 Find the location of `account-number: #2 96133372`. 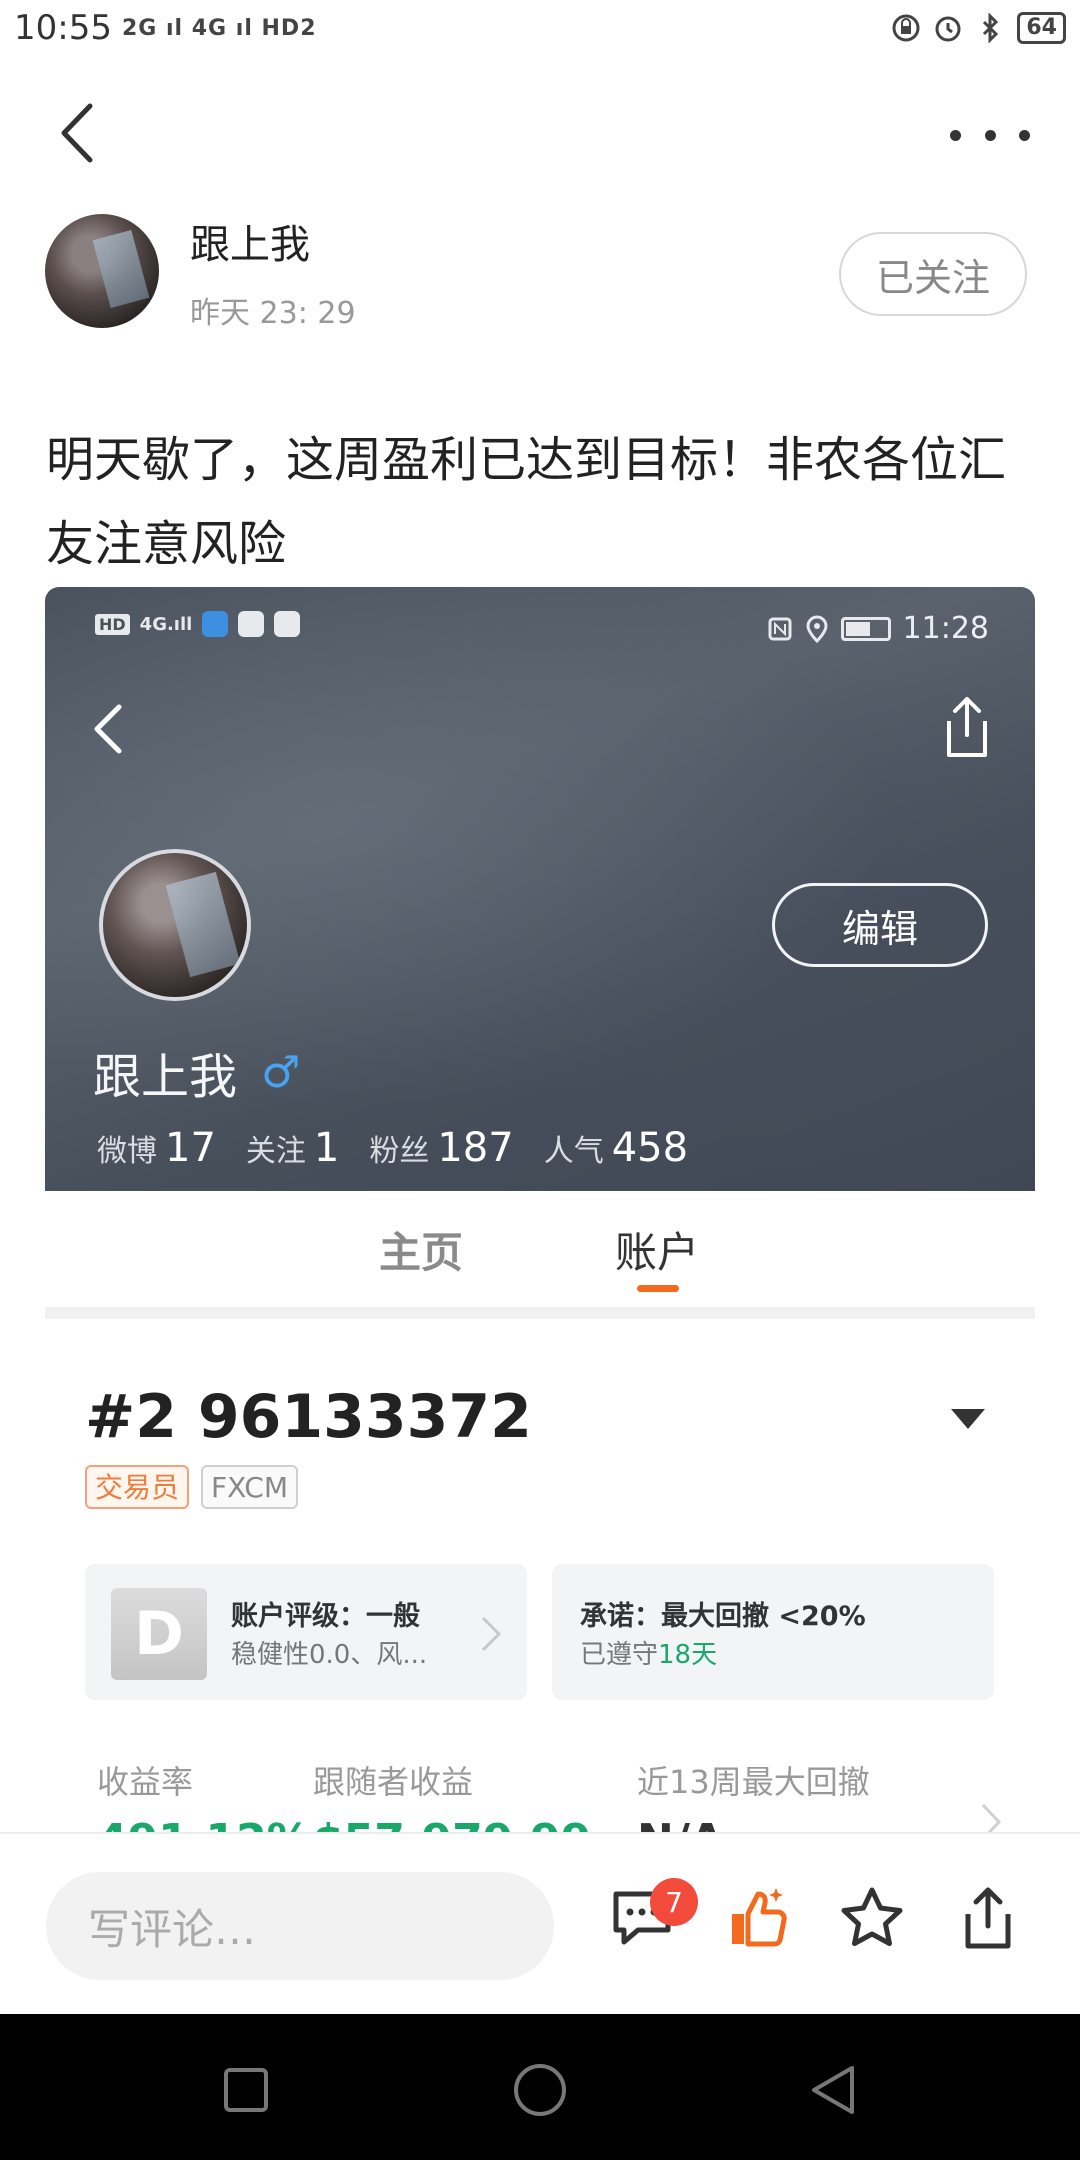

account-number: #2 96133372 is located at coordinates (308, 1417).